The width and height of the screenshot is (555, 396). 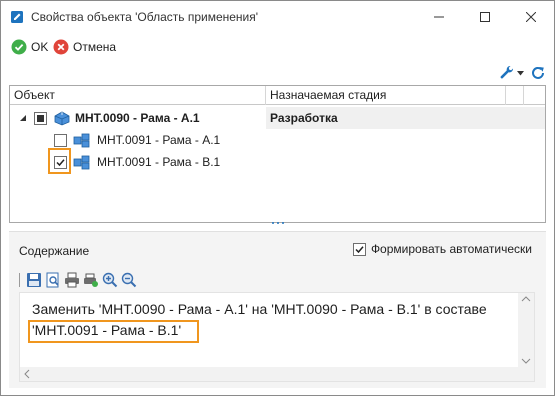 I want to click on column-object: Объект, so click(x=138, y=95).